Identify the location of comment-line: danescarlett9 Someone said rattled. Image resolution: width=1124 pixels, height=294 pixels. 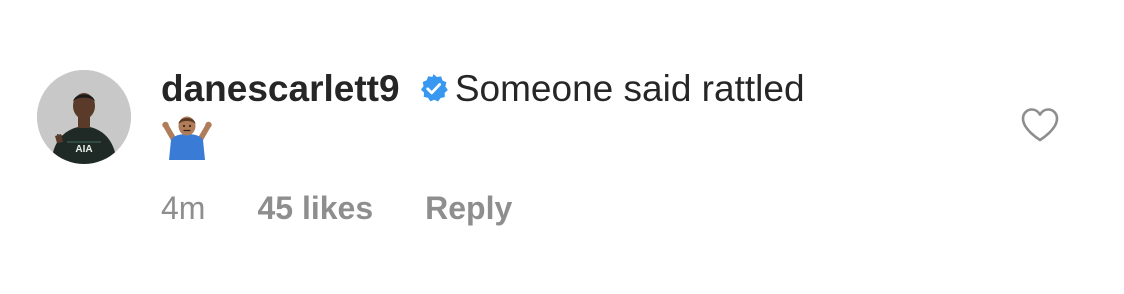
(571, 89).